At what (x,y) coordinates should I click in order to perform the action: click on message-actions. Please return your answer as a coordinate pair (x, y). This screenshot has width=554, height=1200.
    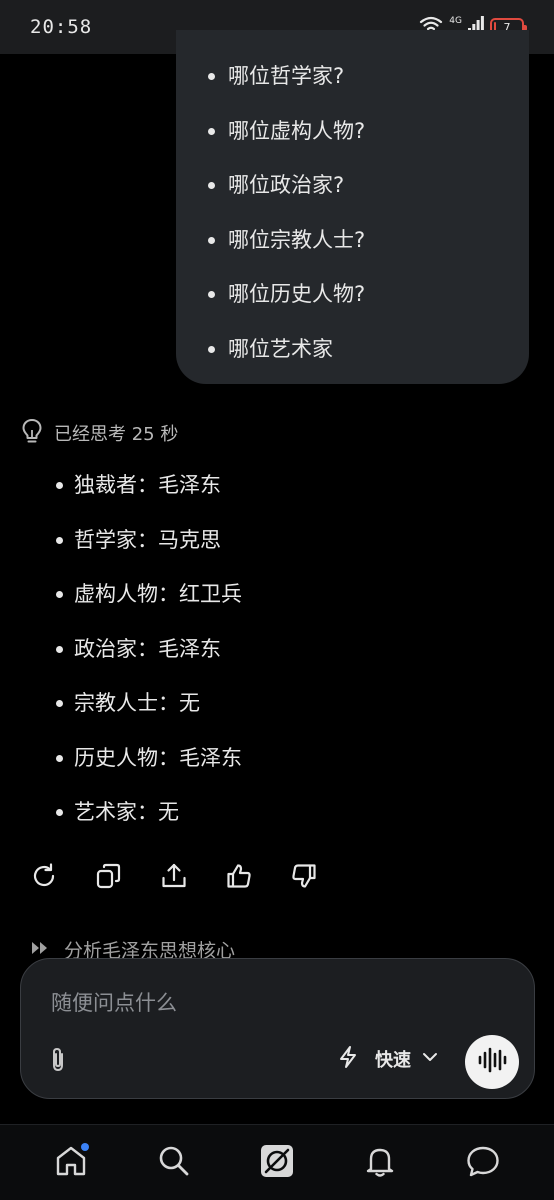
    Looking at the image, I should click on (174, 878).